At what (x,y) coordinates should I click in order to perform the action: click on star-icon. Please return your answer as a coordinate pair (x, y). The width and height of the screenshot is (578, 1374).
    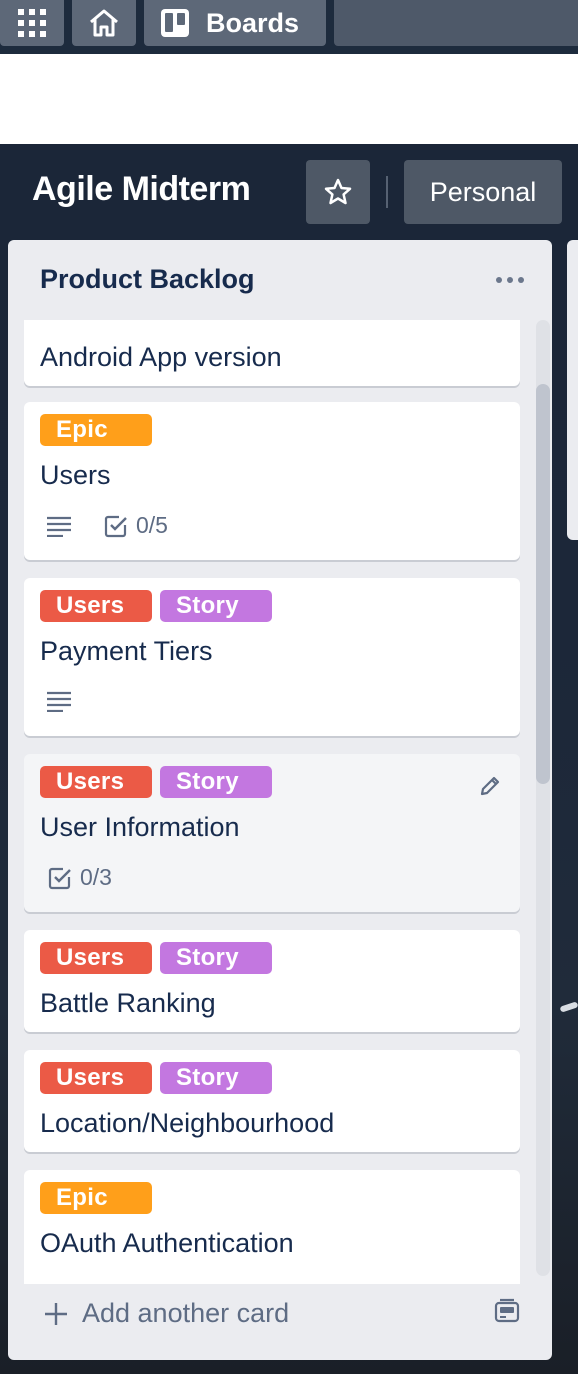
    Looking at the image, I should click on (338, 191).